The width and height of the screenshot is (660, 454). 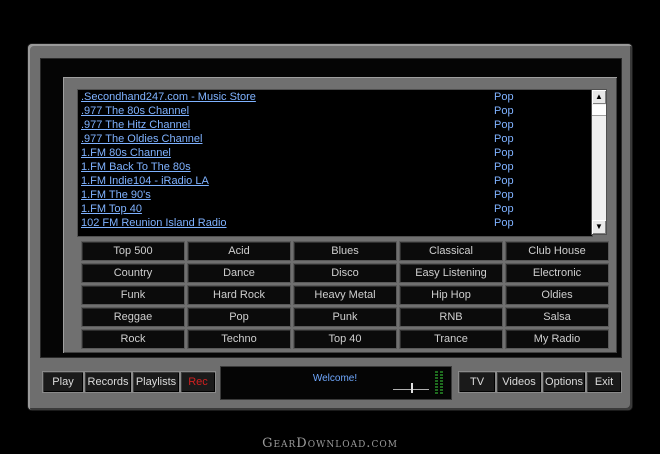 I want to click on genre-button: Classical, so click(x=451, y=251).